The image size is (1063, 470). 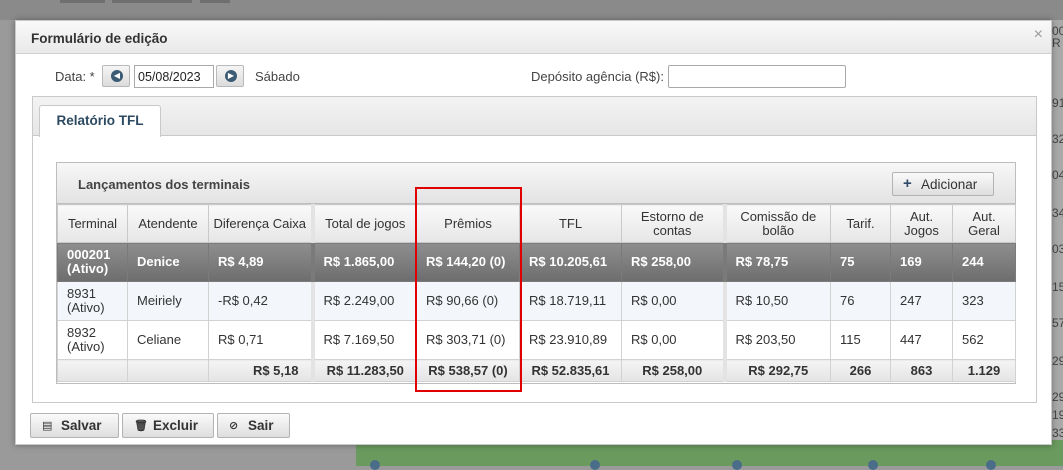 What do you see at coordinates (253, 425) in the screenshot?
I see `exit-button: ⊘ Sair` at bounding box center [253, 425].